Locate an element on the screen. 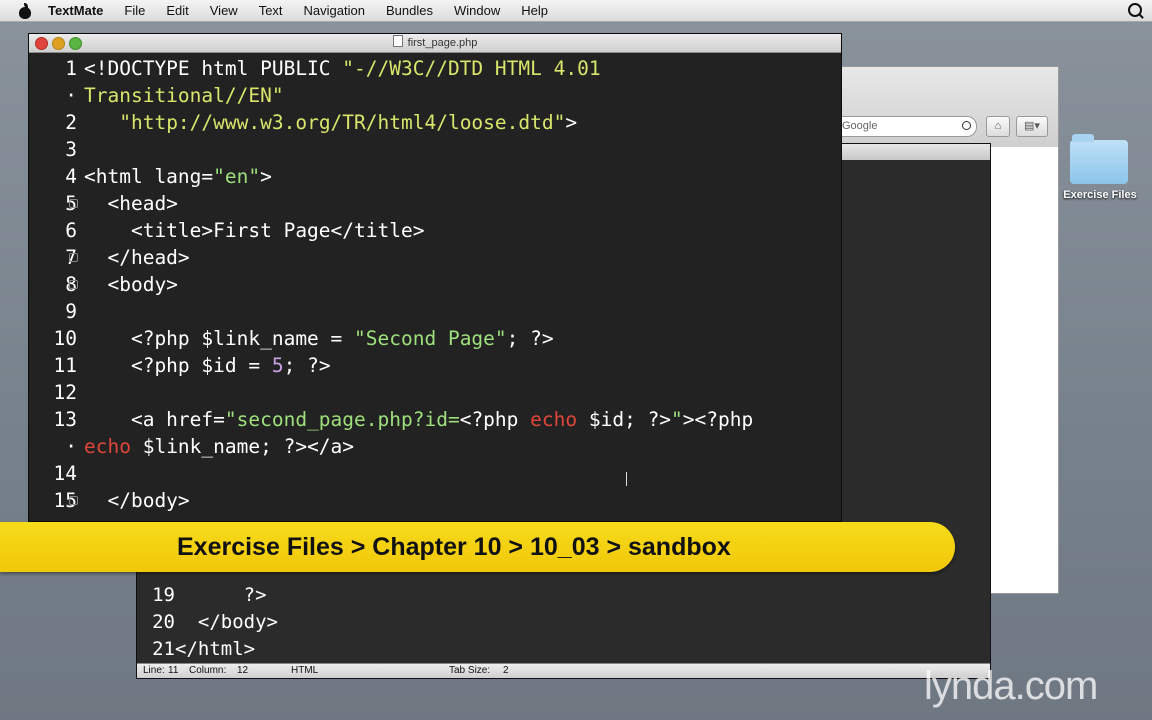  code-line: 19 ?> is located at coordinates (563, 595).